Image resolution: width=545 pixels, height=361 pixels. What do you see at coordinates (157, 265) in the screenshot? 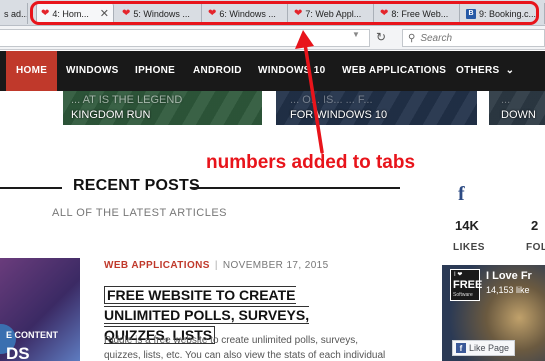
I see `post-category: WEB APPLICATIONS` at bounding box center [157, 265].